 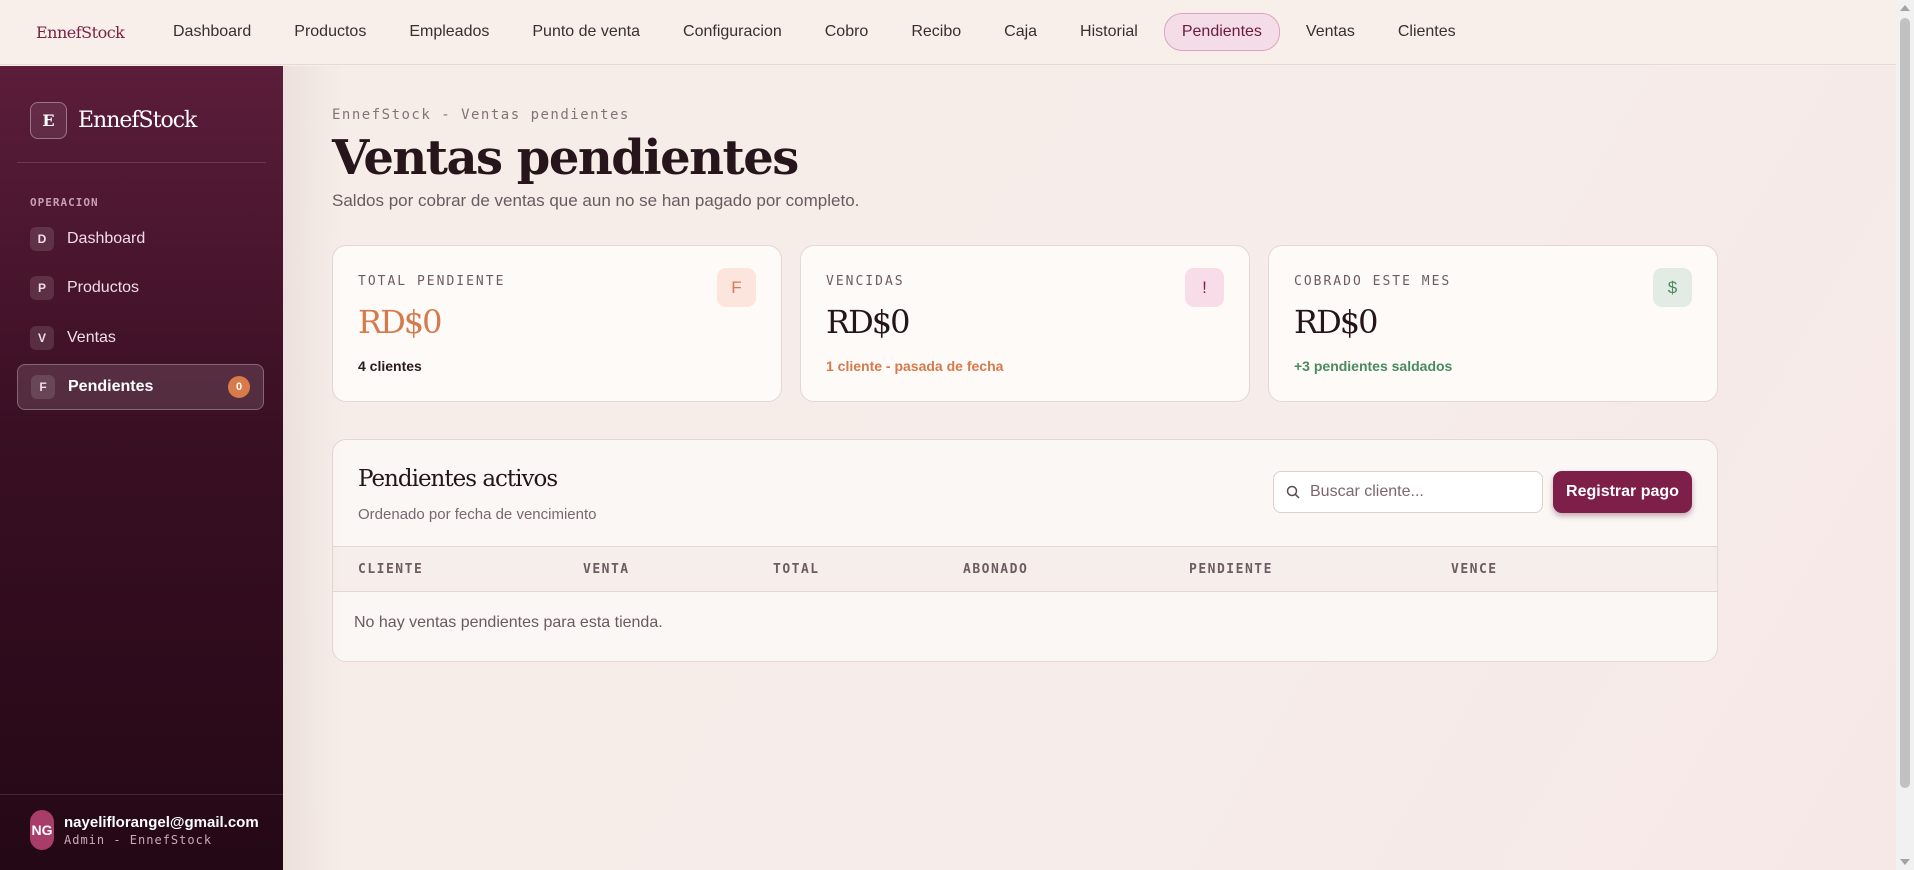 What do you see at coordinates (390, 569) in the screenshot?
I see `column-header-cliente: CLIENTE` at bounding box center [390, 569].